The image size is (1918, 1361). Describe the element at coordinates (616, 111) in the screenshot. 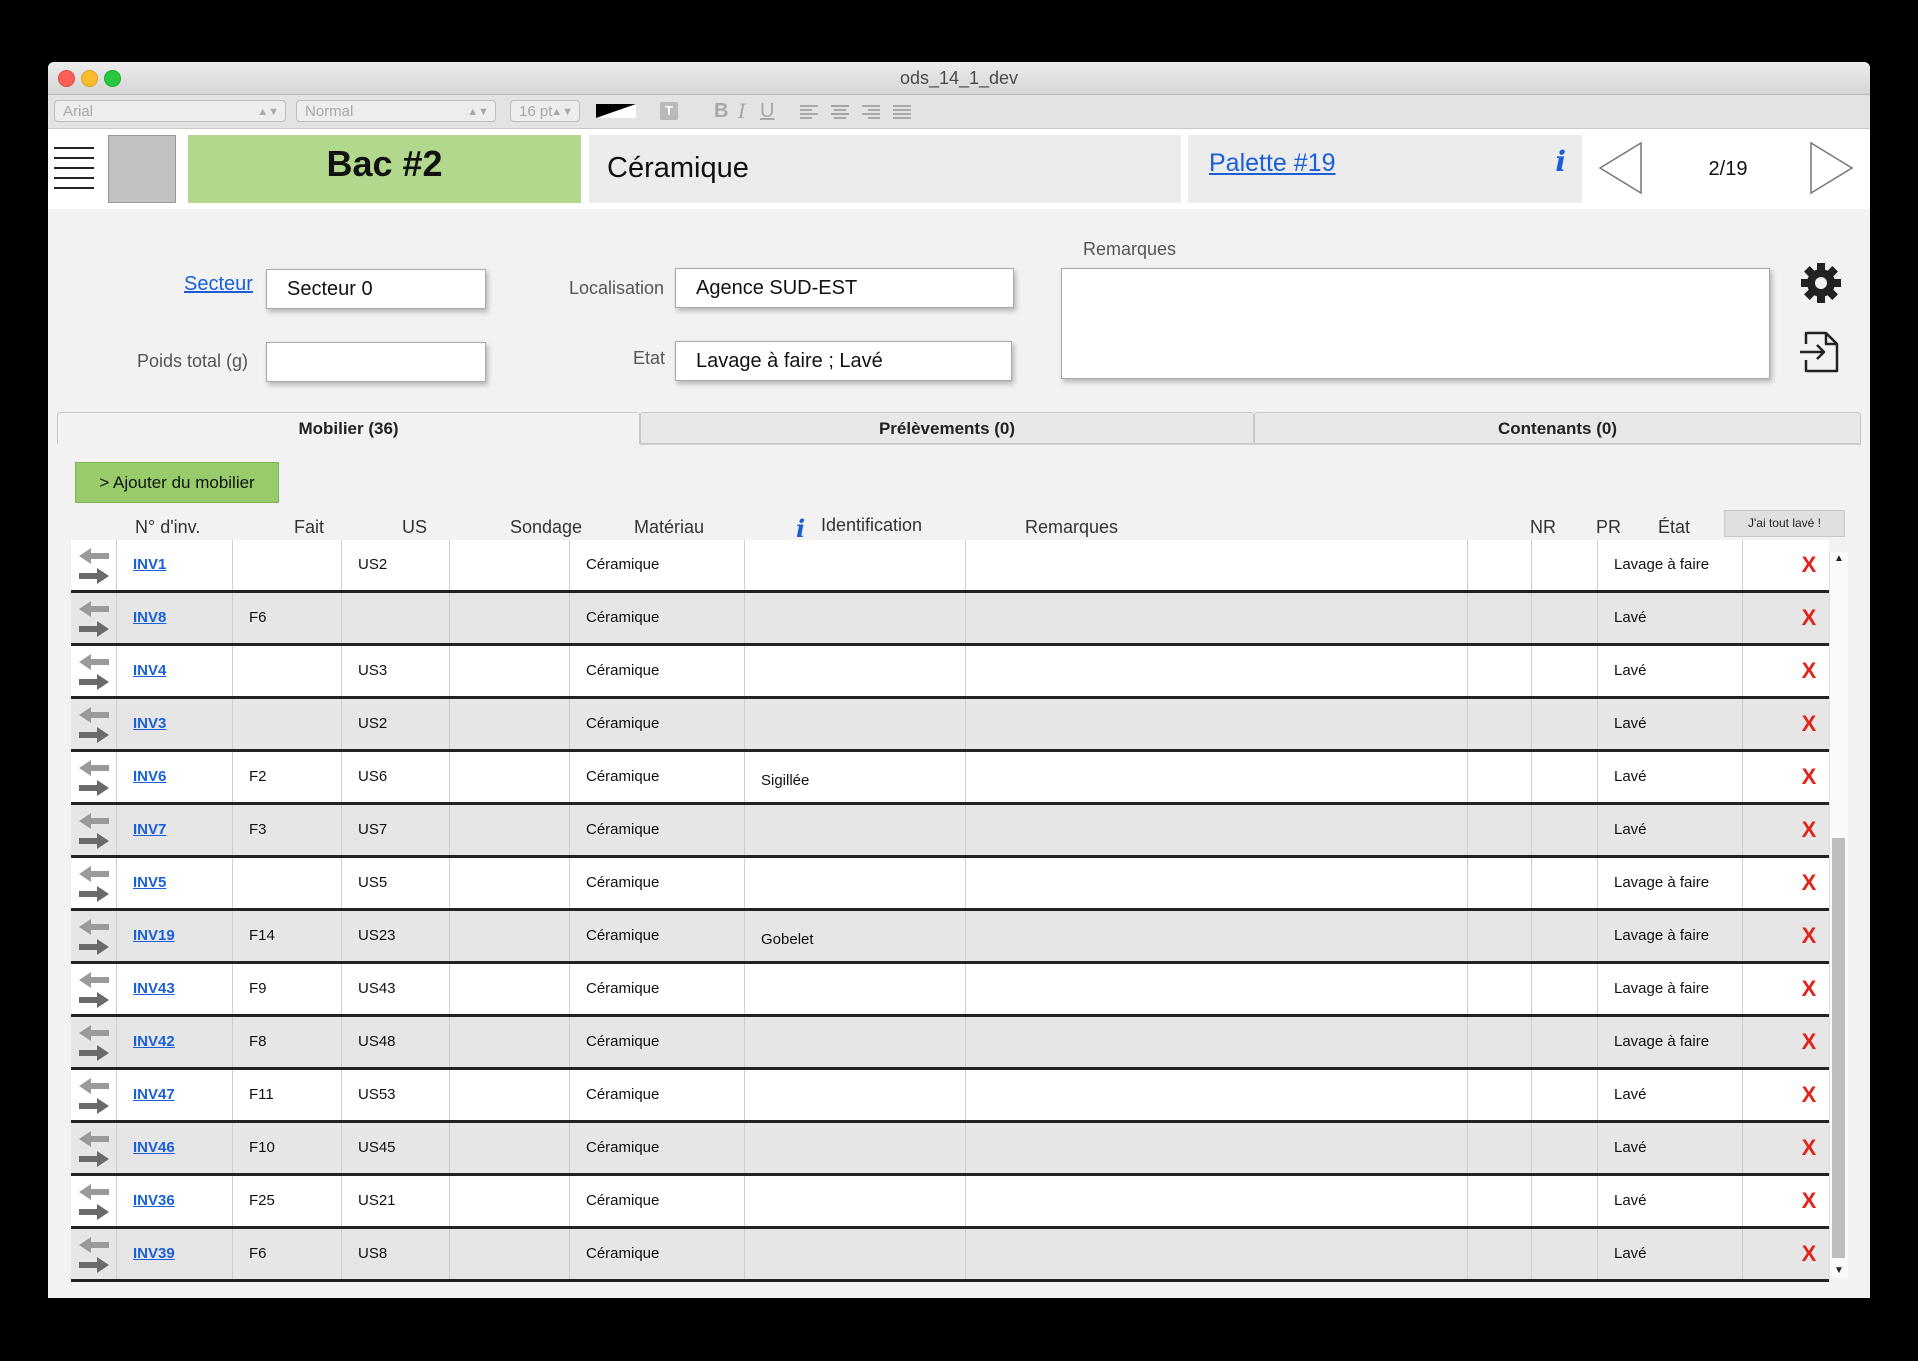

I see `text-color-icon` at that location.